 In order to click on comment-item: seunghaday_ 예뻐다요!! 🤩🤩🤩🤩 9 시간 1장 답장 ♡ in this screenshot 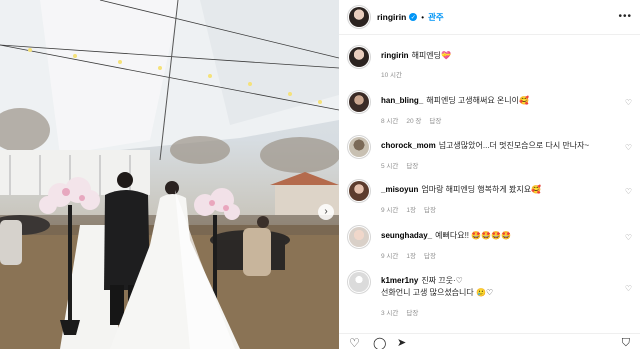, I will do `click(490, 243)`.